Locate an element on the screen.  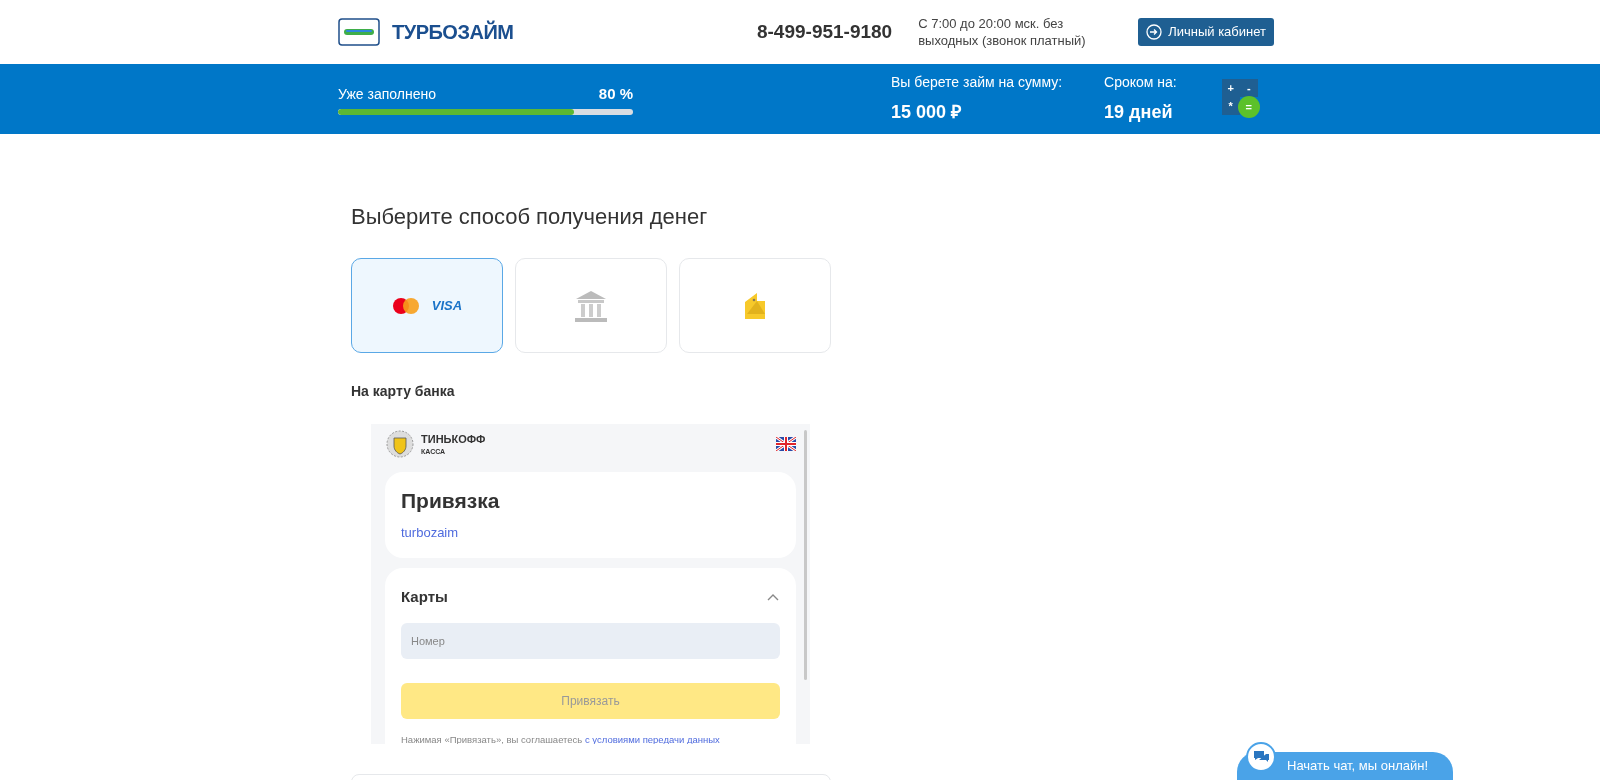
progress-reading: 80 % is located at coordinates (615, 93).